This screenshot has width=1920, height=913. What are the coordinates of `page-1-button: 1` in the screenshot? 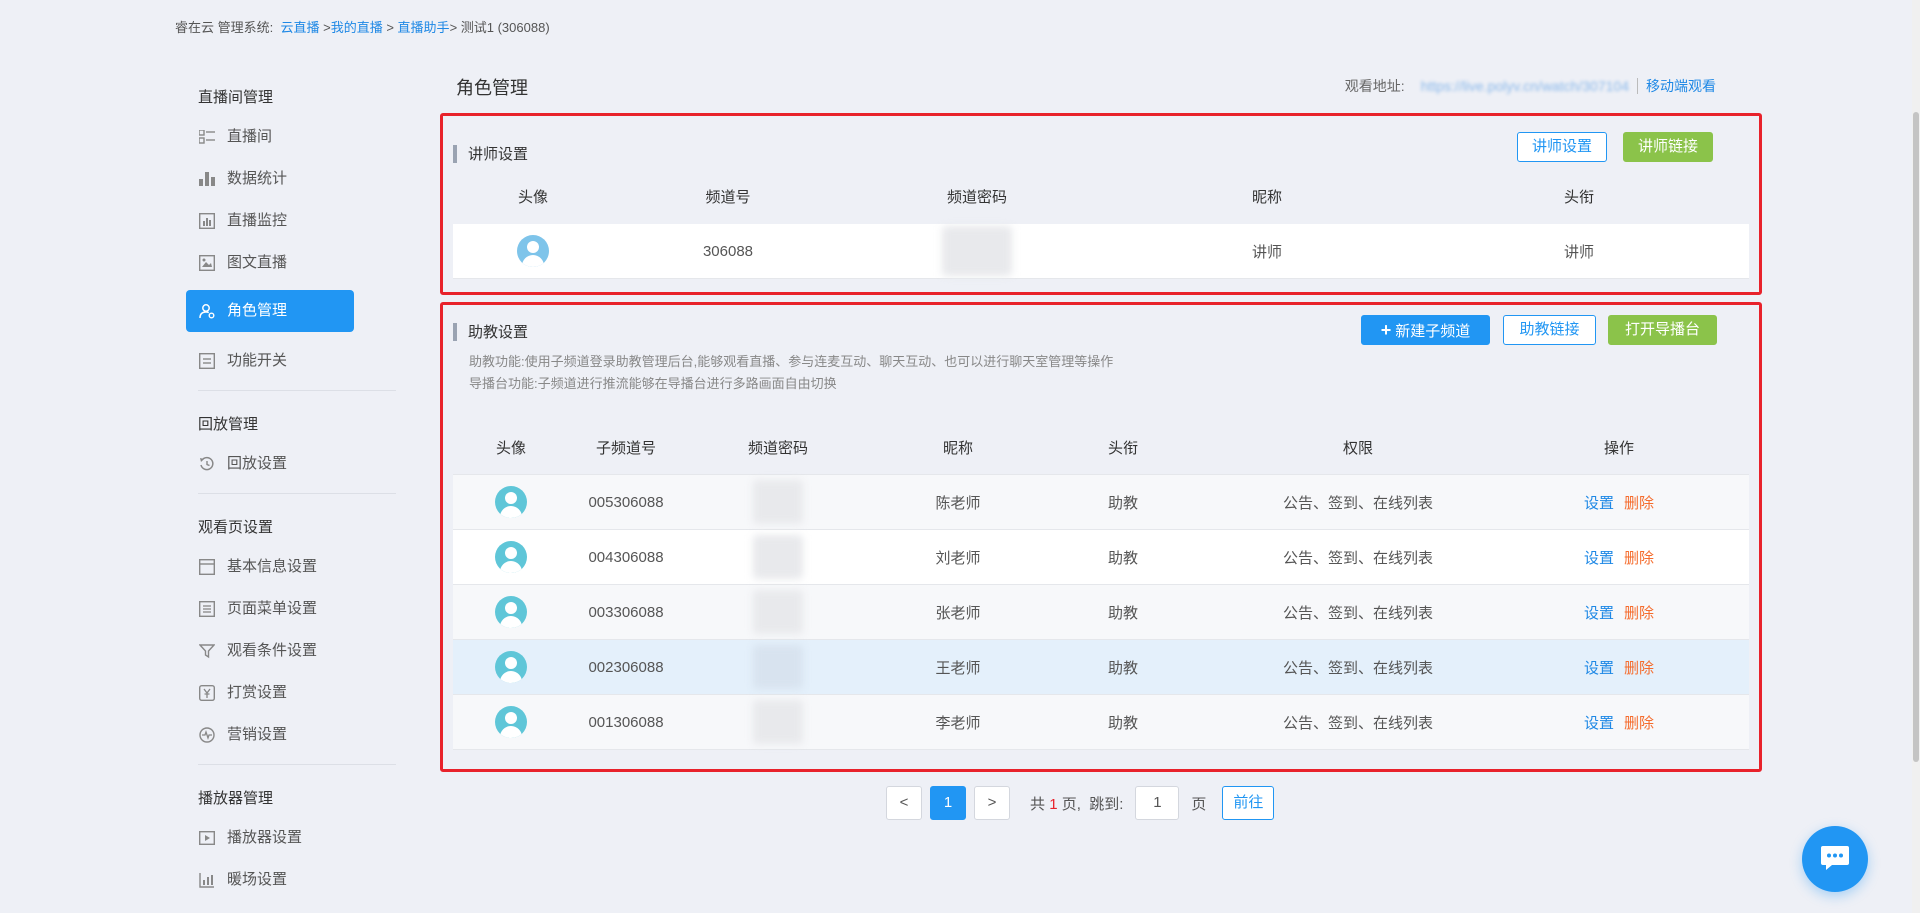 It's located at (948, 803).